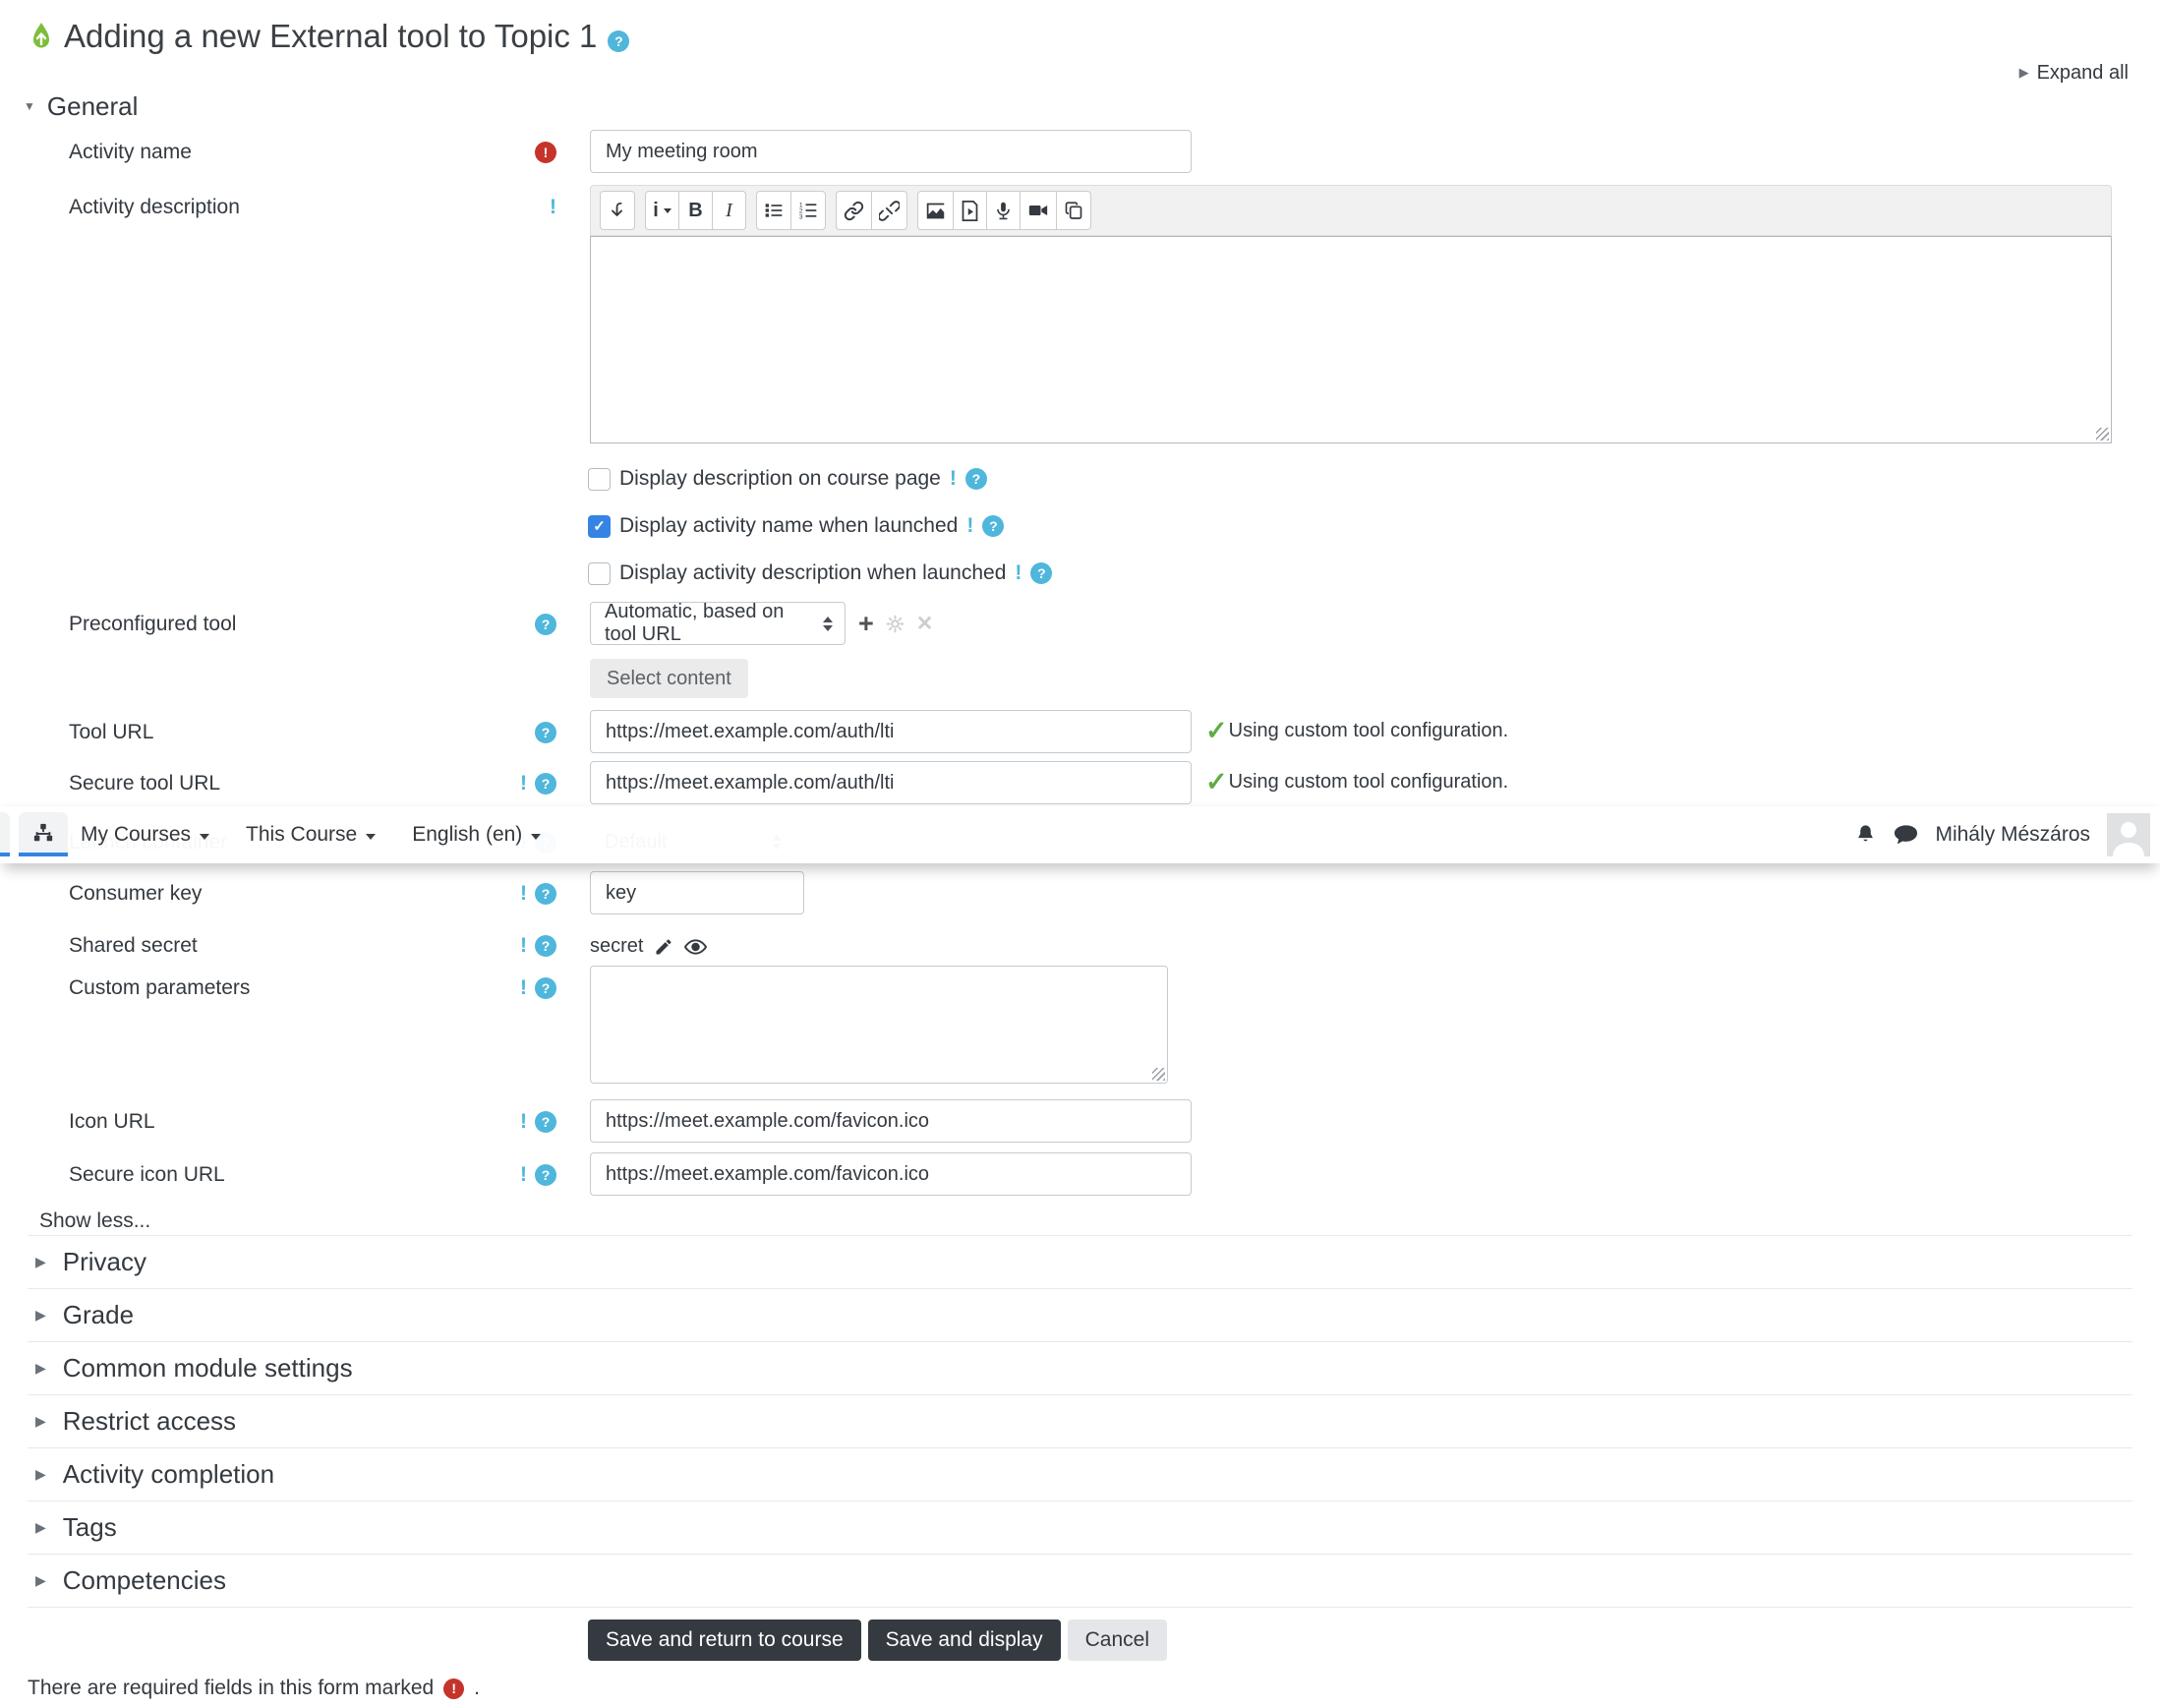 The height and width of the screenshot is (1708, 2160). What do you see at coordinates (5, 834) in the screenshot?
I see `drawer-tab` at bounding box center [5, 834].